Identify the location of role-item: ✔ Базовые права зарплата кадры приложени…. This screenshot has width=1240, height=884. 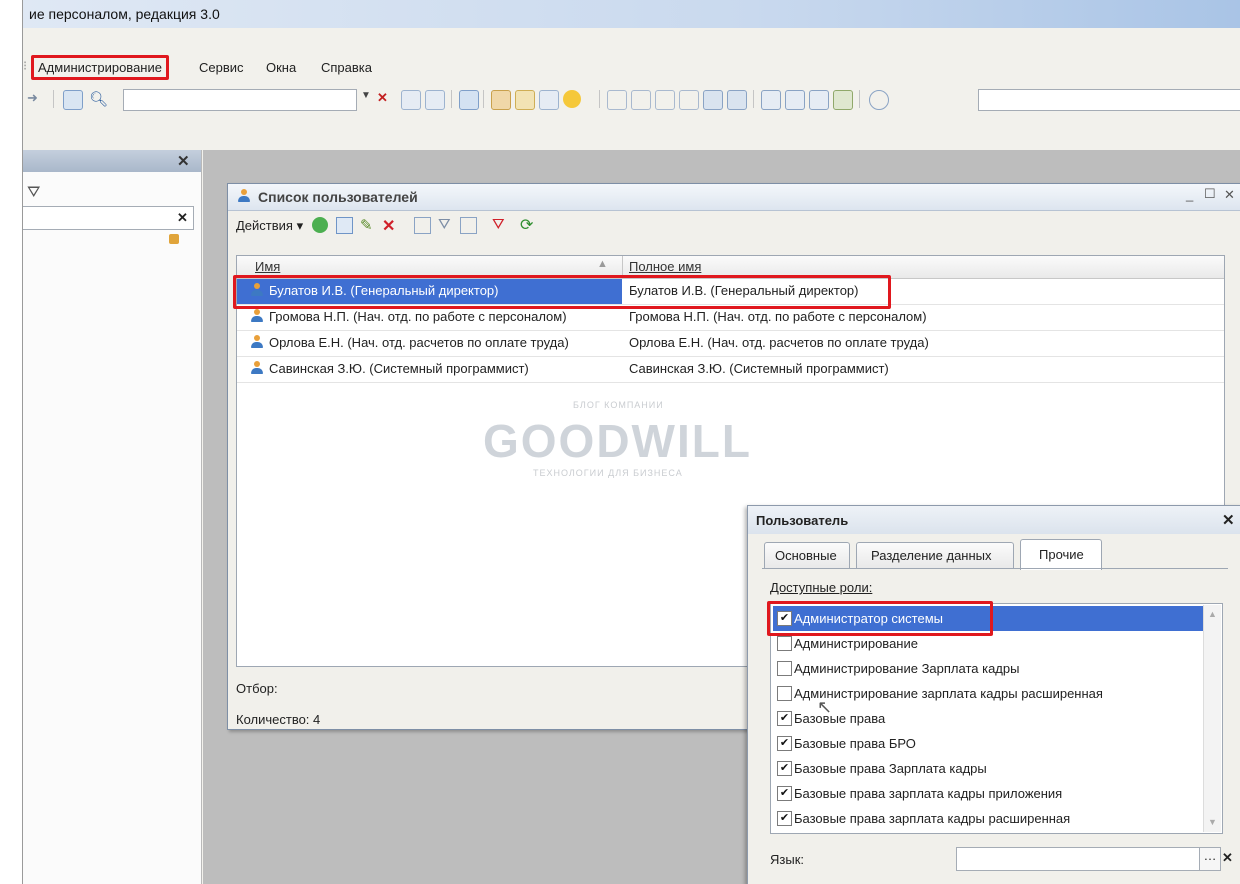
(988, 793).